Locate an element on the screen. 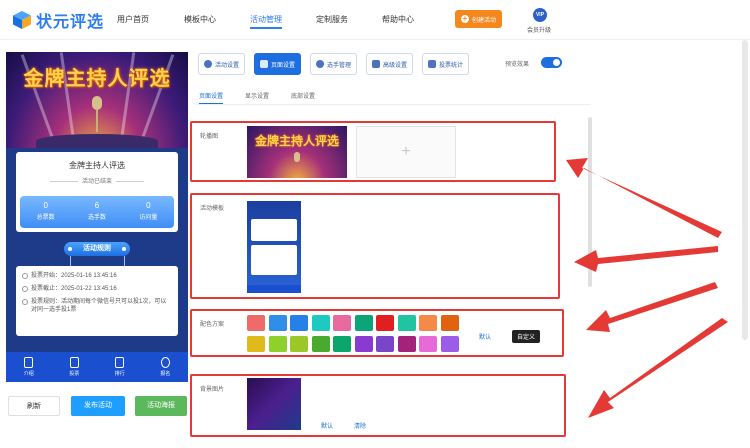  arrow-to-template is located at coordinates (646, 259).